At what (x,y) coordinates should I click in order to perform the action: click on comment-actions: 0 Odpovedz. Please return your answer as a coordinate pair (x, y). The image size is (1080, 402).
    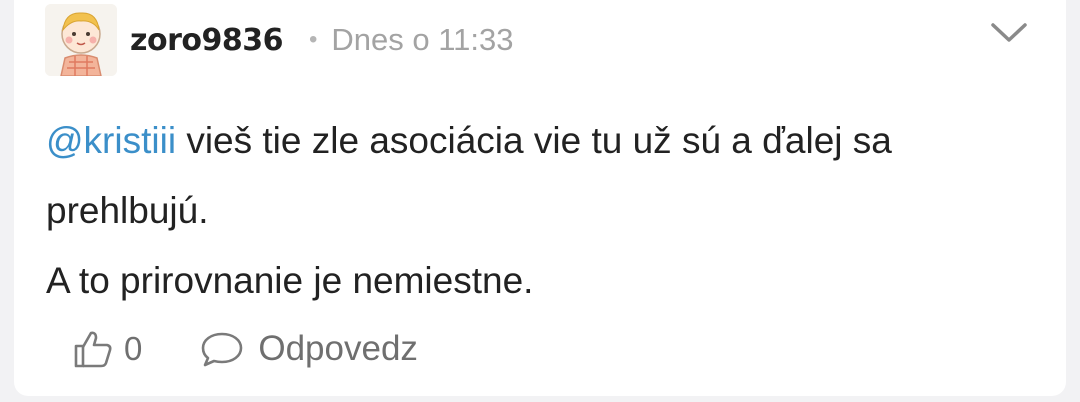
    Looking at the image, I should click on (245, 349).